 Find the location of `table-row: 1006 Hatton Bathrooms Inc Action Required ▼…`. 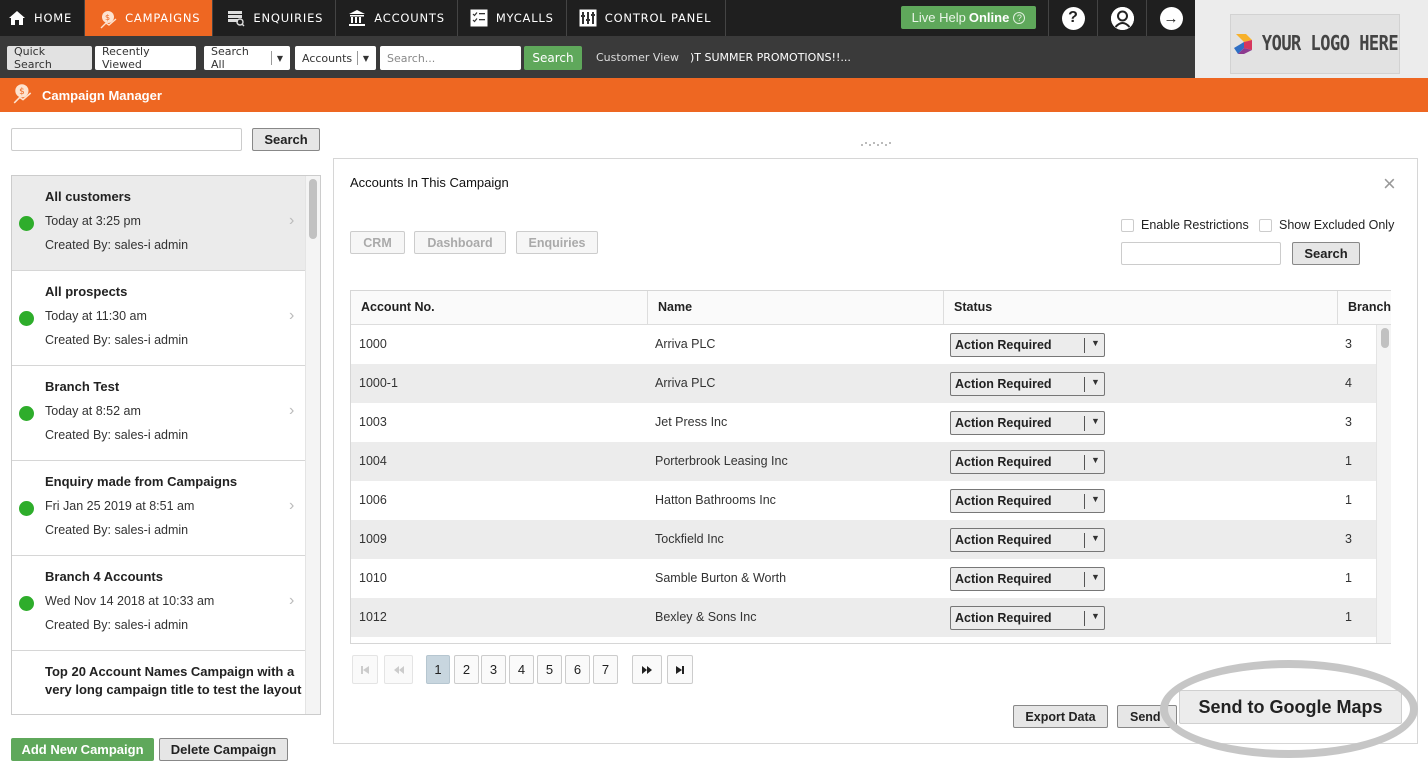

table-row: 1006 Hatton Bathrooms Inc Action Required ▼… is located at coordinates (863, 500).